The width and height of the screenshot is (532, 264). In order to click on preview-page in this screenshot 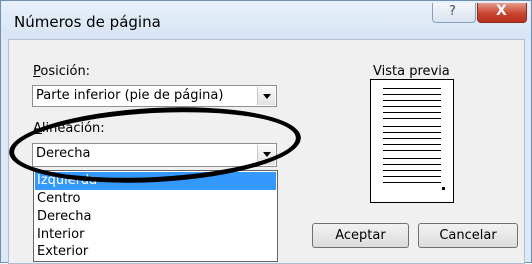, I will do `click(412, 141)`.